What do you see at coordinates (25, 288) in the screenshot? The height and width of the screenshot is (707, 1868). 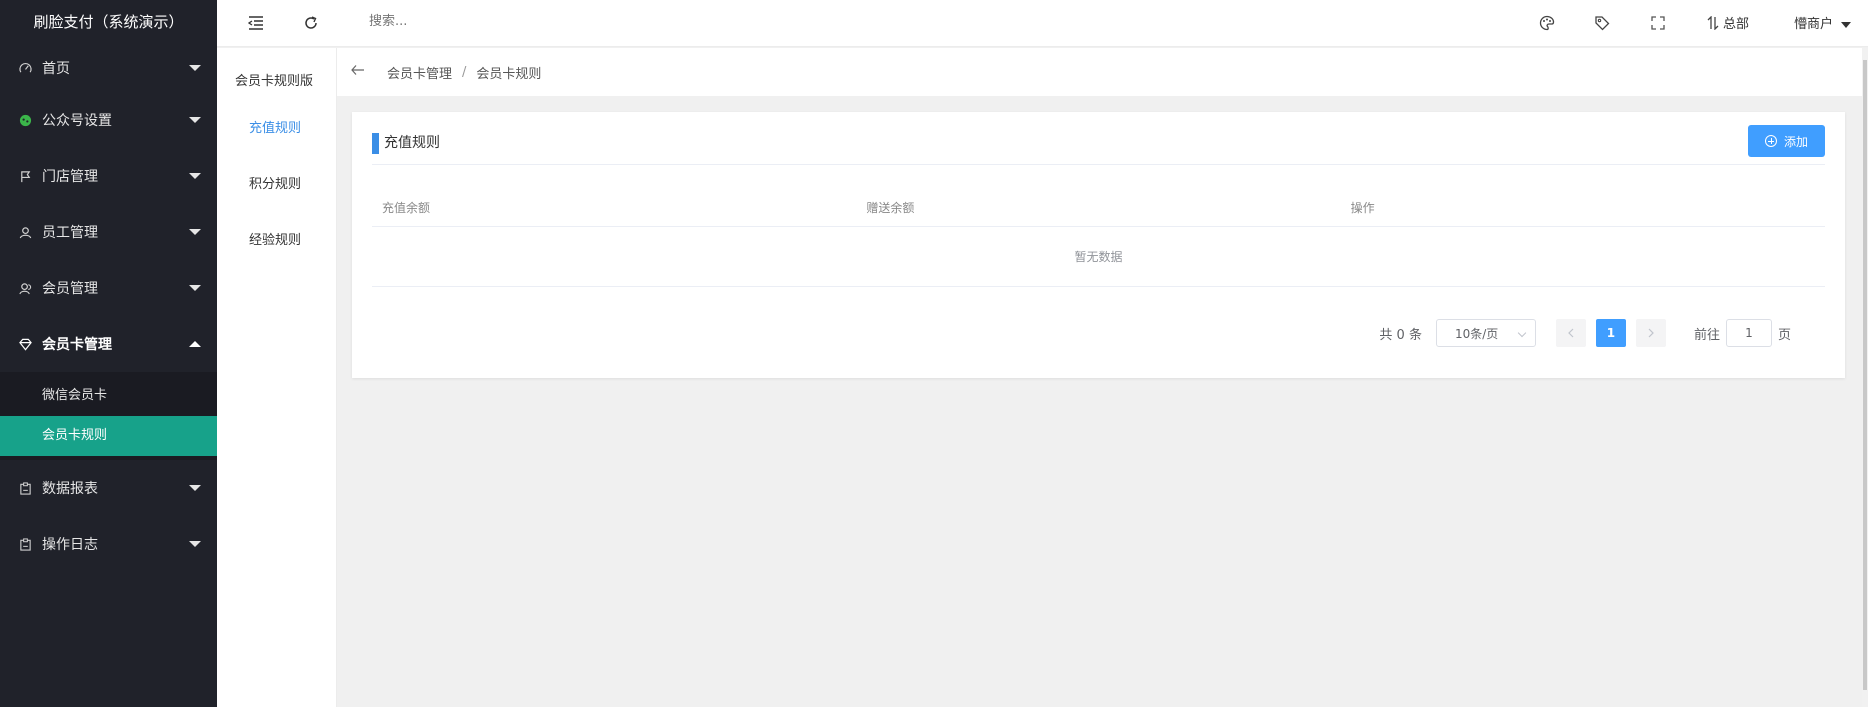 I see `users-icon` at bounding box center [25, 288].